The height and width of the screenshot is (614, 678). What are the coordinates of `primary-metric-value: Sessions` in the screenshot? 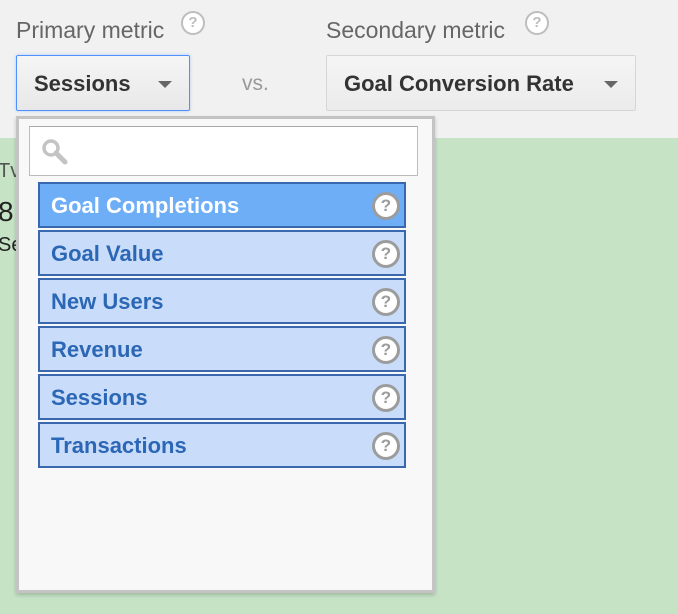 It's located at (82, 83).